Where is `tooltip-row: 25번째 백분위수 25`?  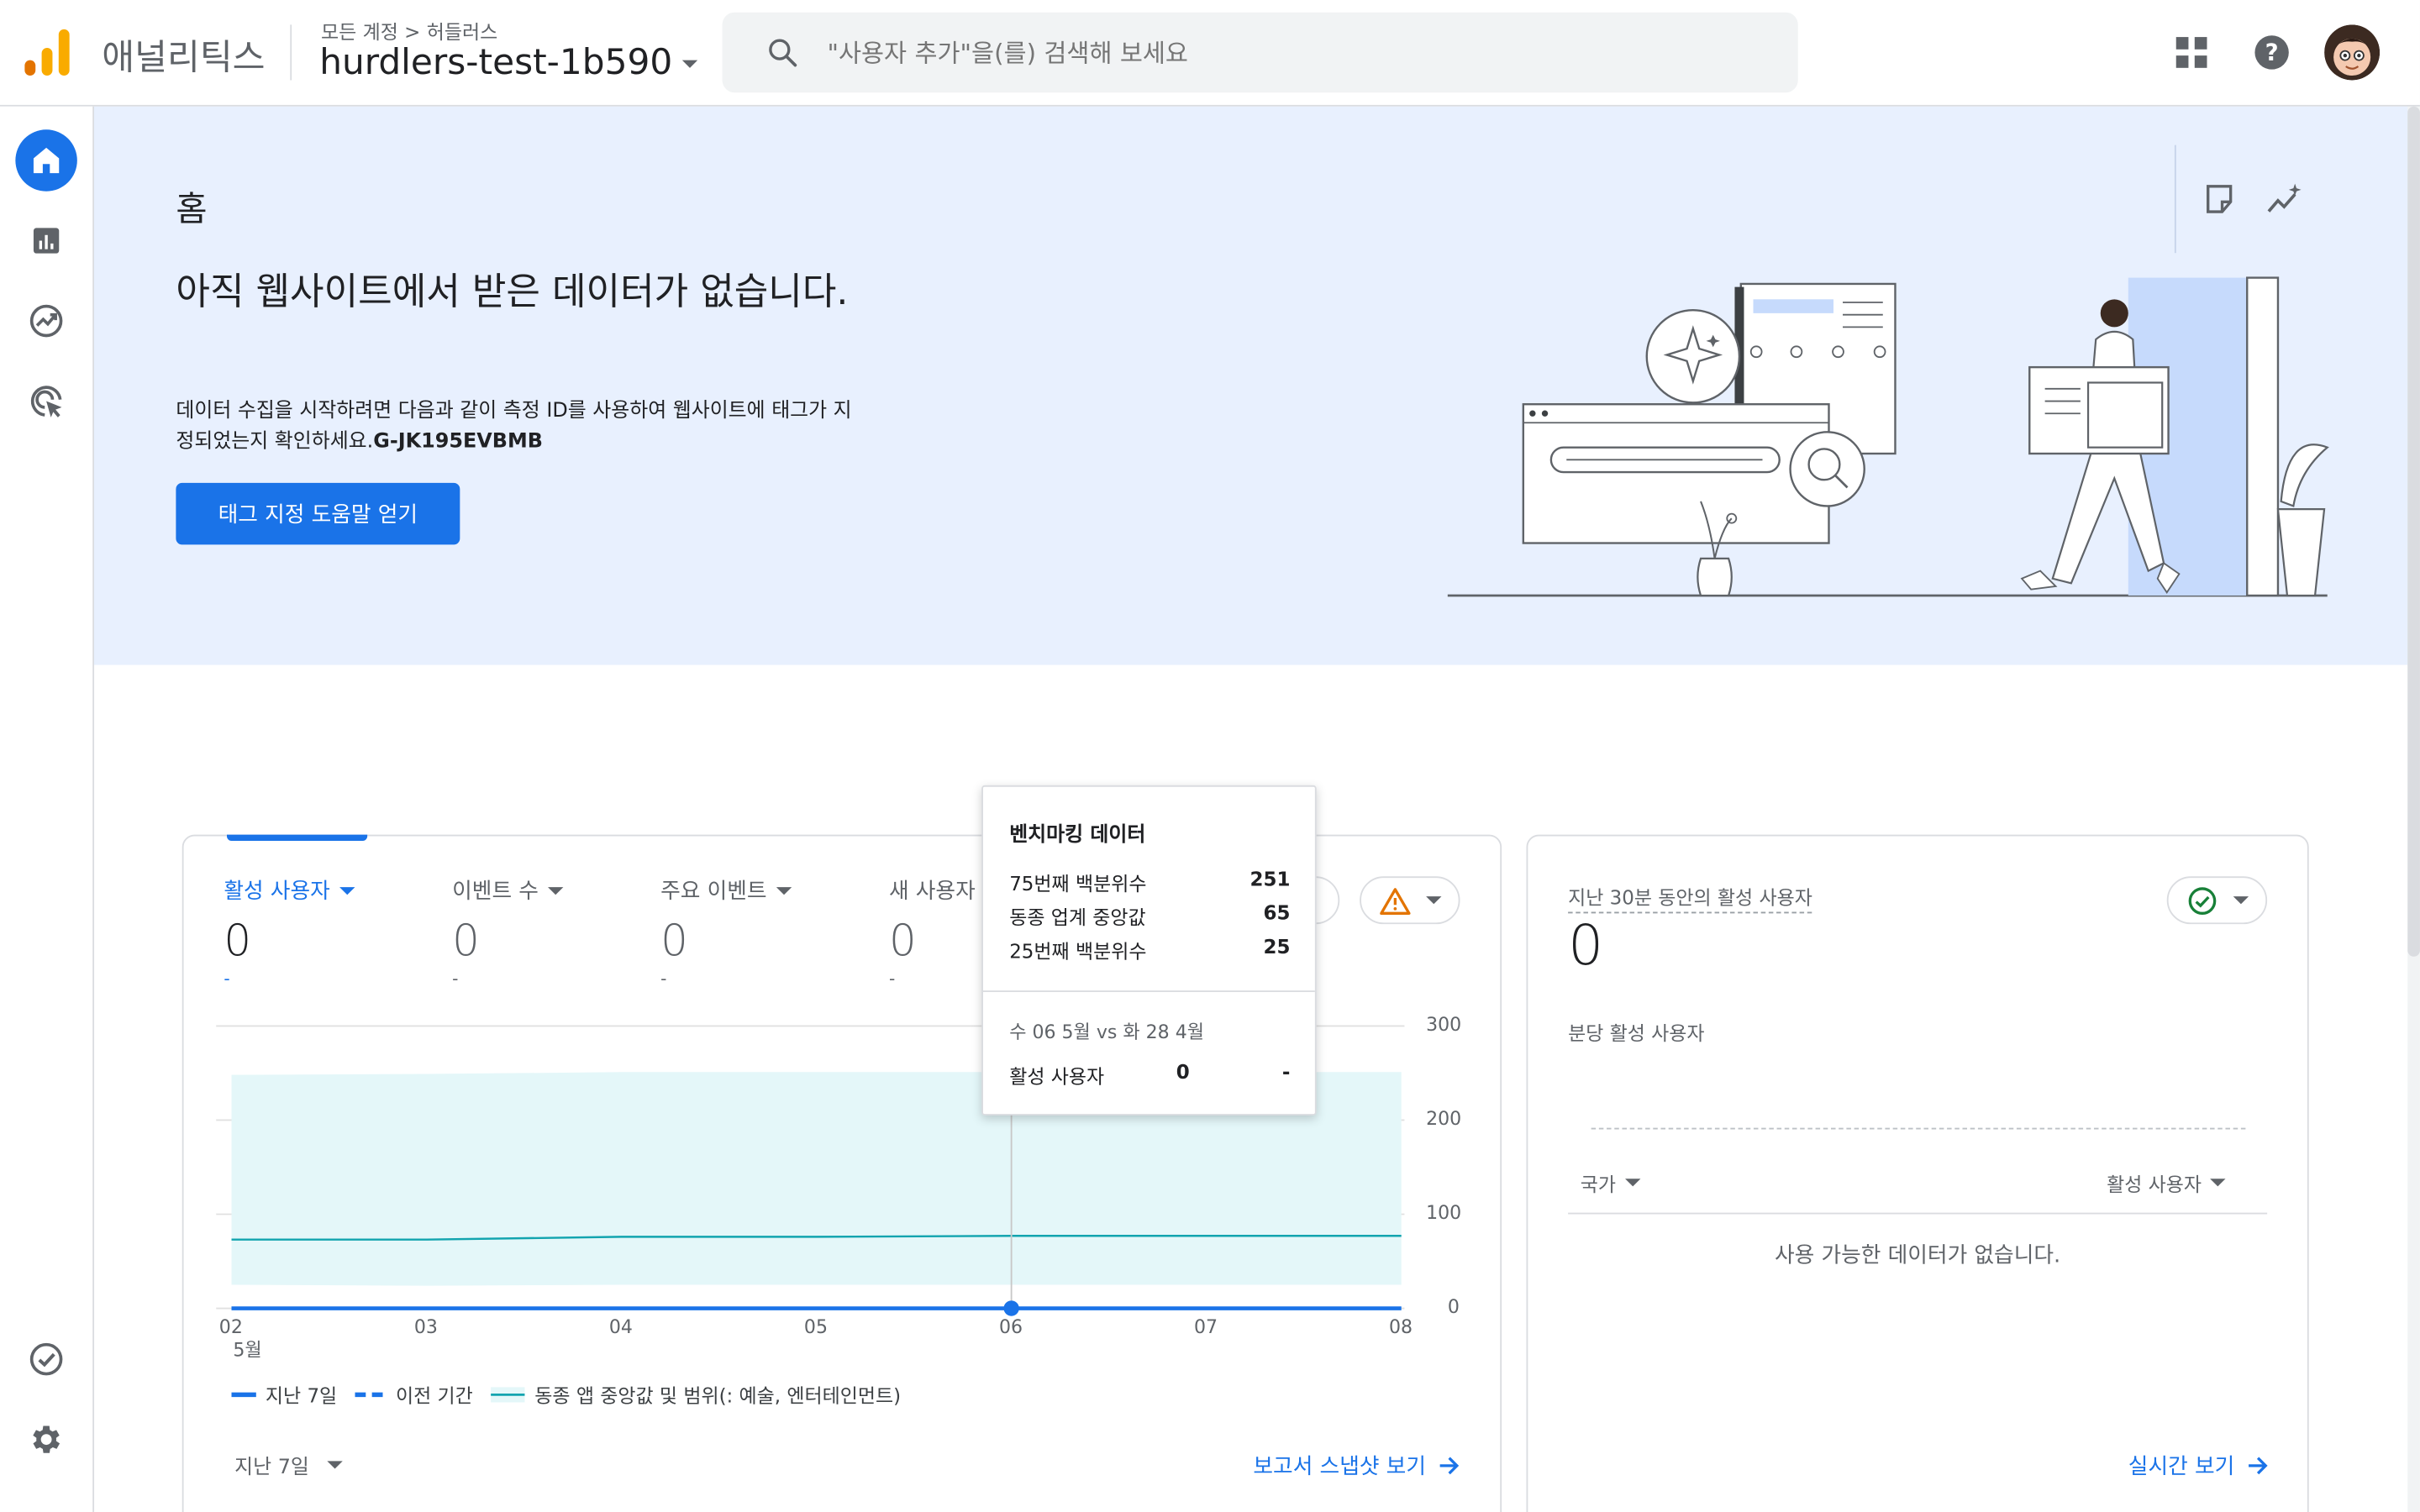
tooltip-row: 25번째 백분위수 25 is located at coordinates (1149, 949).